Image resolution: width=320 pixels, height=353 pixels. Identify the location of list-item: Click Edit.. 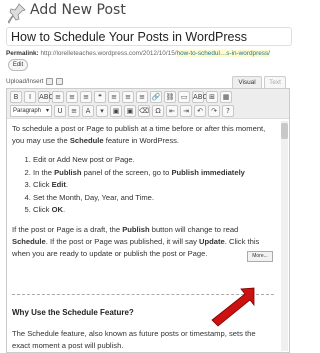
(153, 185).